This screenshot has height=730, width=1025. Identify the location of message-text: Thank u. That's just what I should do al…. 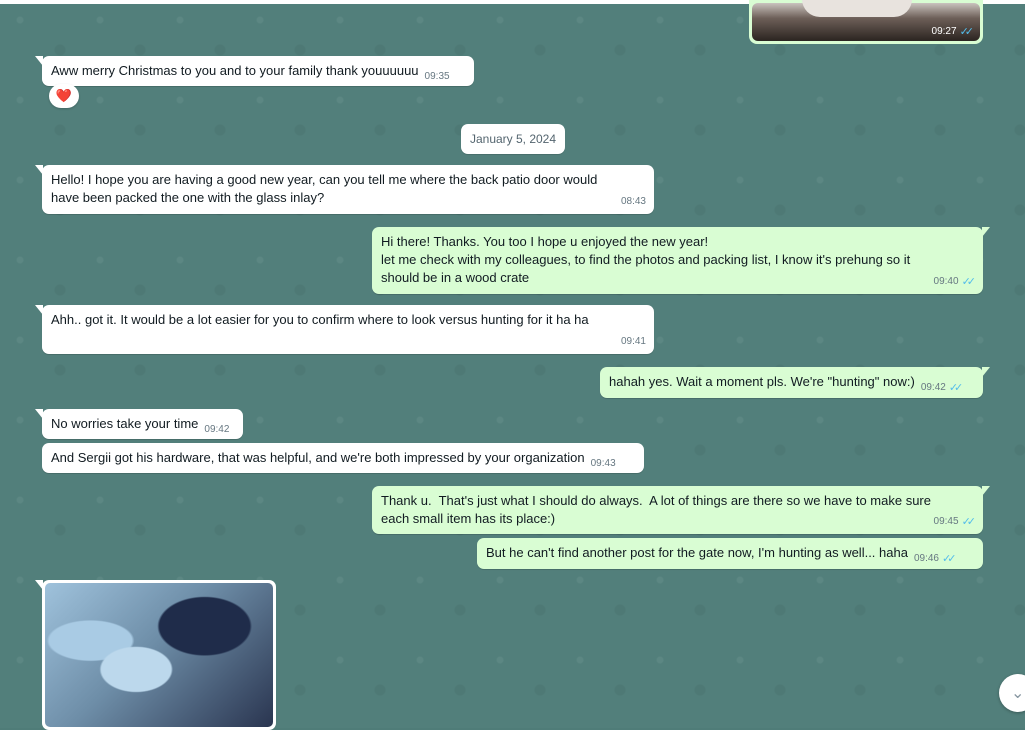
(656, 509).